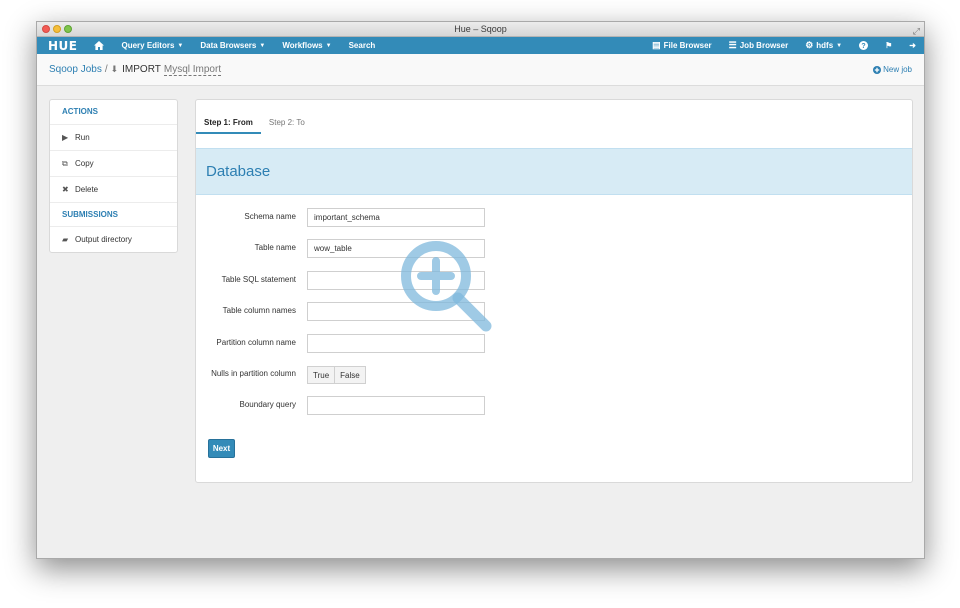  What do you see at coordinates (877, 69) in the screenshot?
I see `plus-circle-icon` at bounding box center [877, 69].